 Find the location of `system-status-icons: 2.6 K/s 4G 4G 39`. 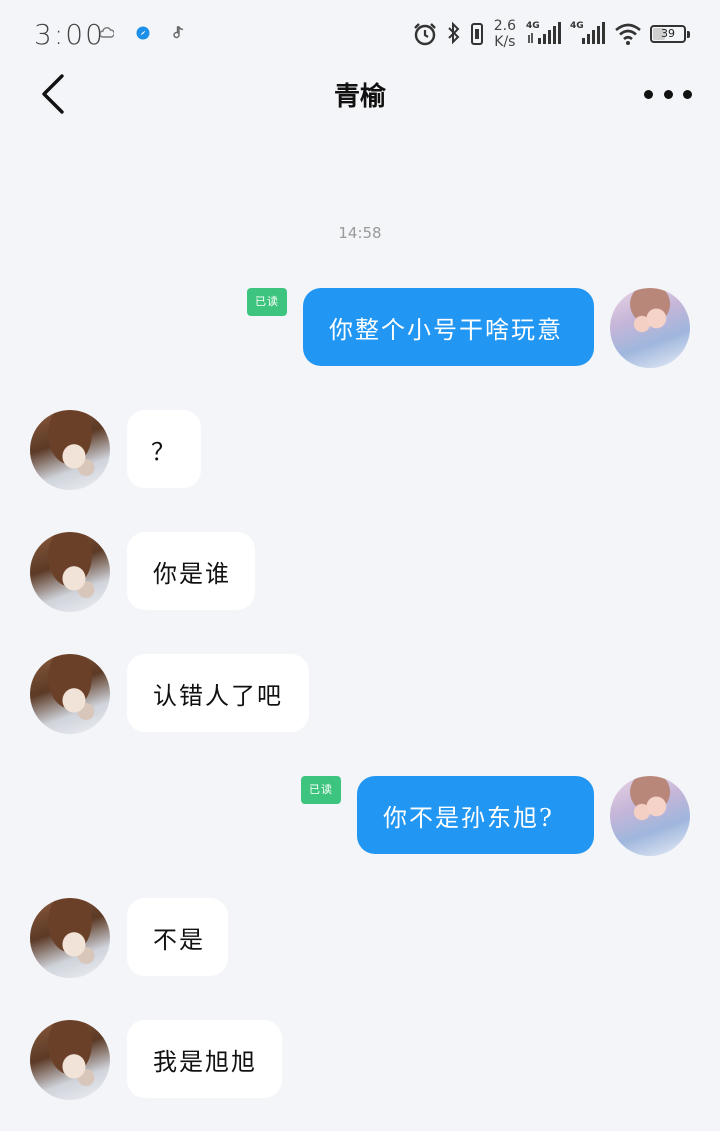

system-status-icons: 2.6 K/s 4G 4G 39 is located at coordinates (551, 34).